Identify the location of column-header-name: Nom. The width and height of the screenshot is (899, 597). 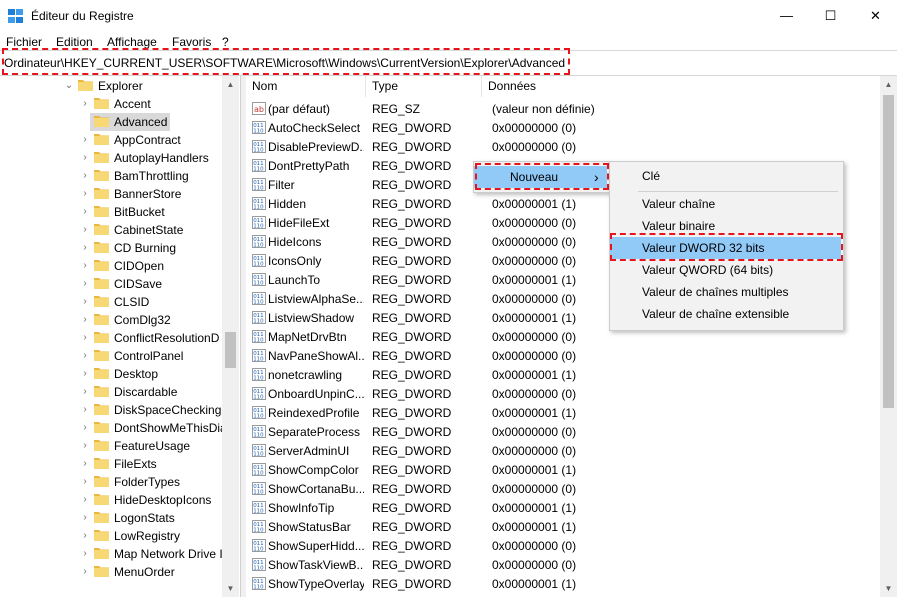
(306, 86).